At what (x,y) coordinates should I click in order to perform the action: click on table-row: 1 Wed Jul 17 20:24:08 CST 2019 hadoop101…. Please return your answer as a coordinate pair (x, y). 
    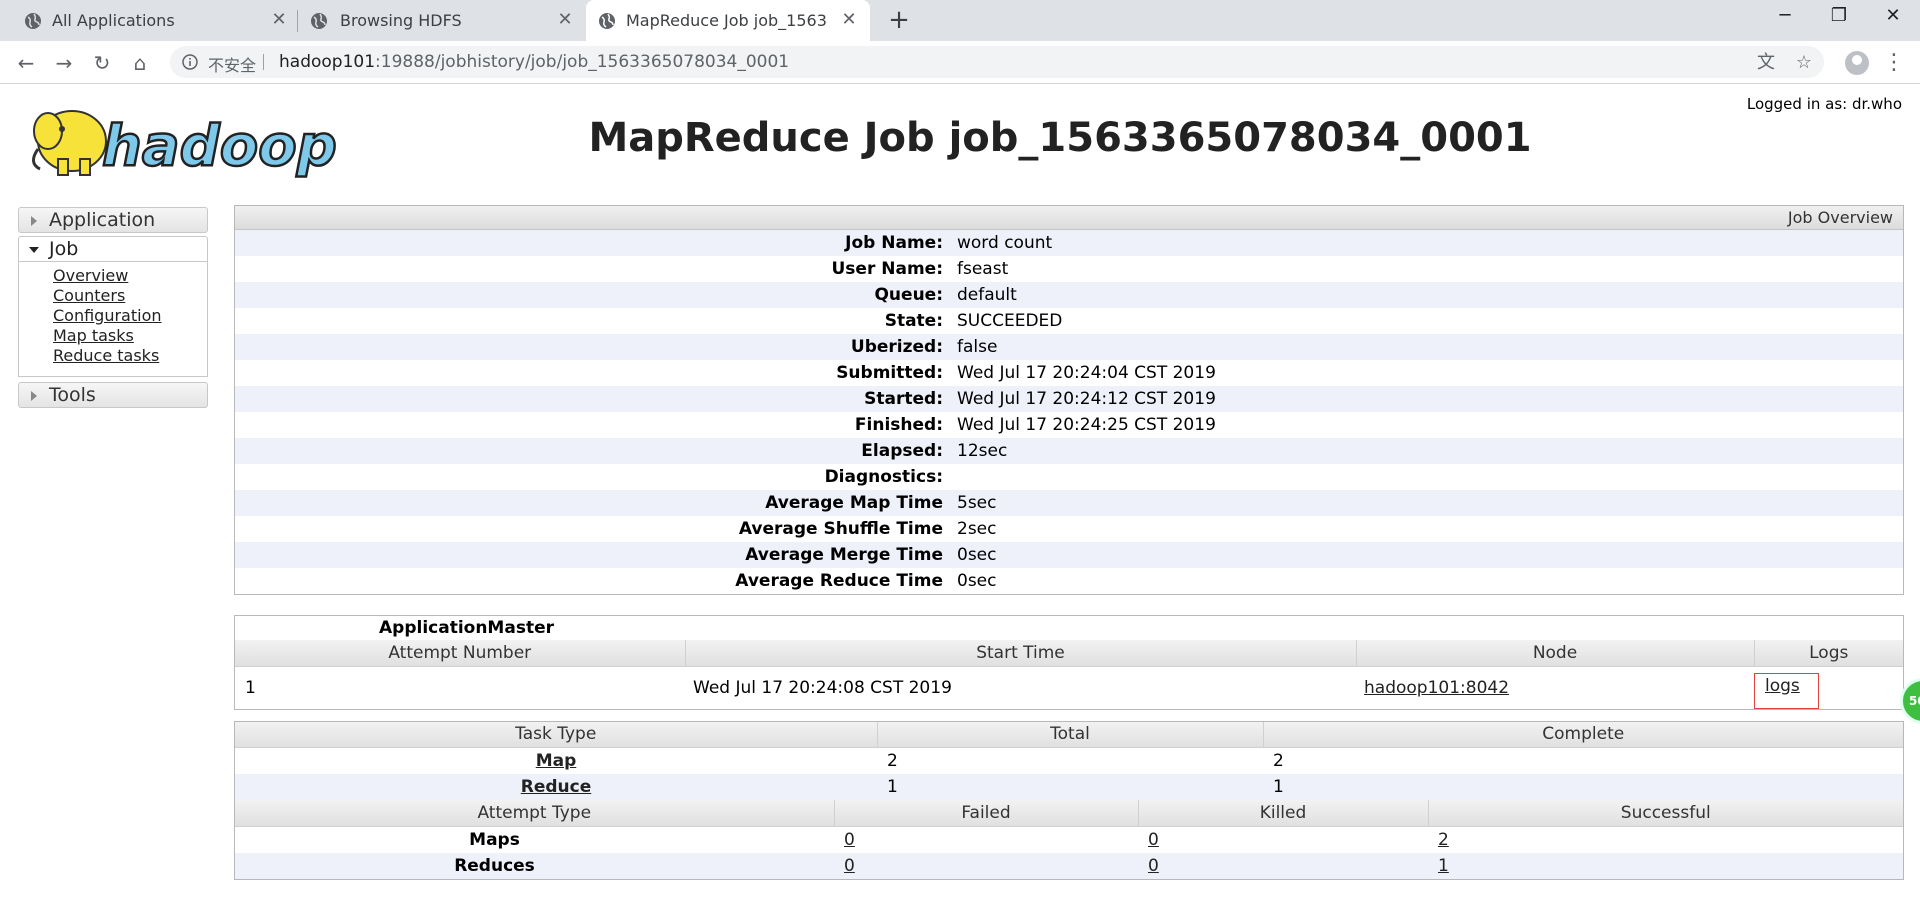
    Looking at the image, I should click on (1069, 687).